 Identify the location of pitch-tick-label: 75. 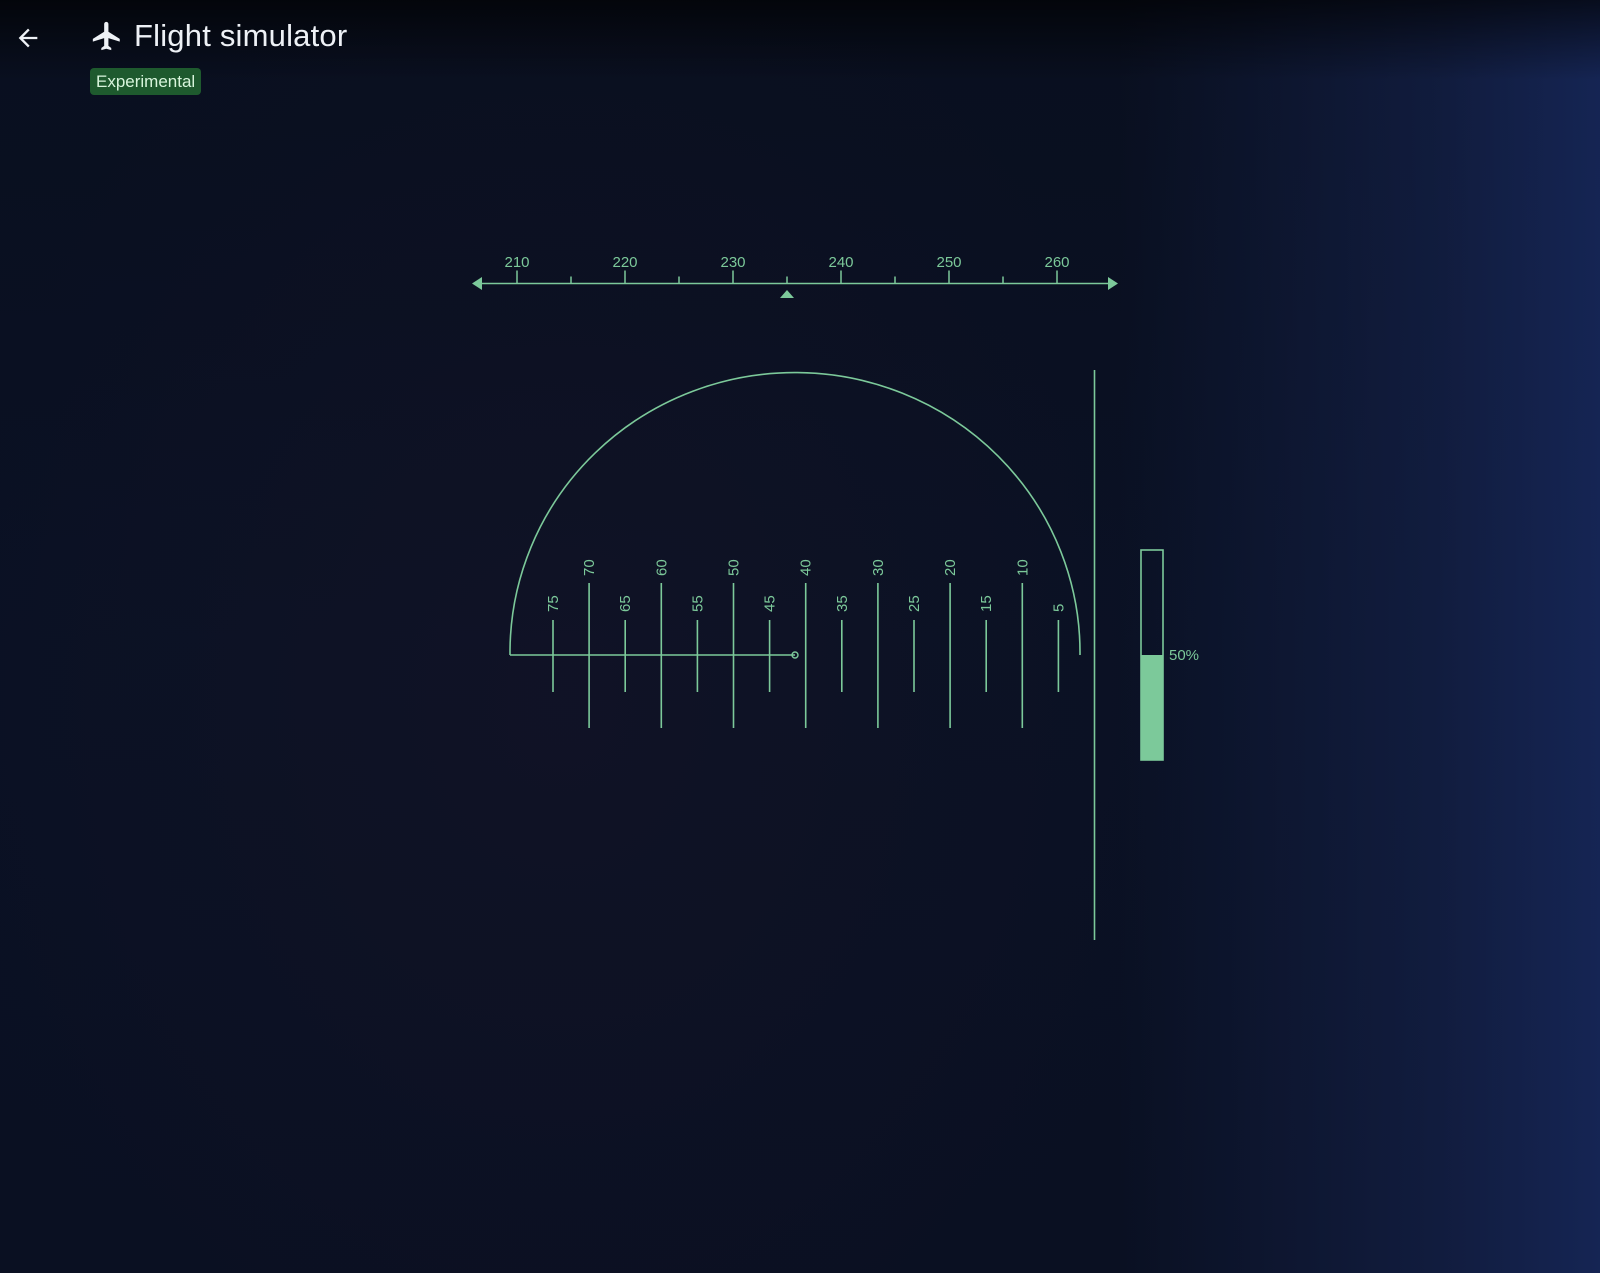
(553, 603).